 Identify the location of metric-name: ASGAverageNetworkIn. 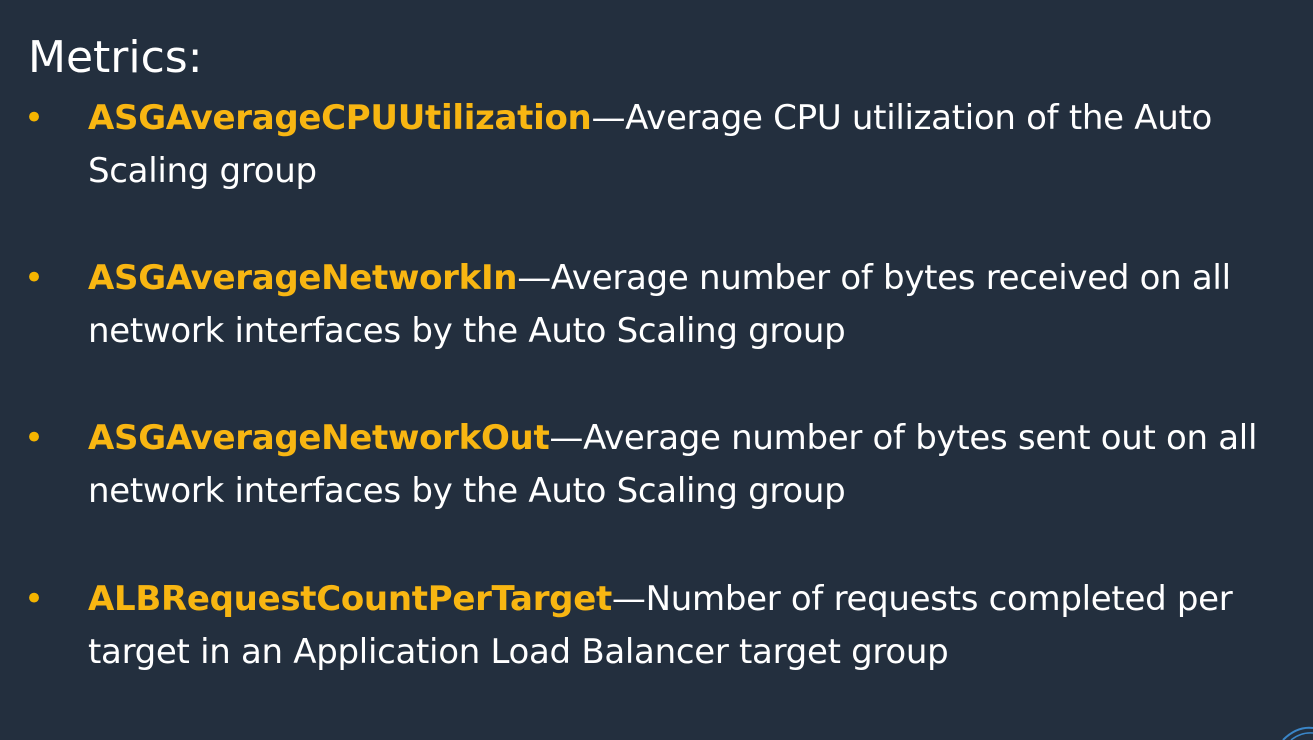
(303, 278).